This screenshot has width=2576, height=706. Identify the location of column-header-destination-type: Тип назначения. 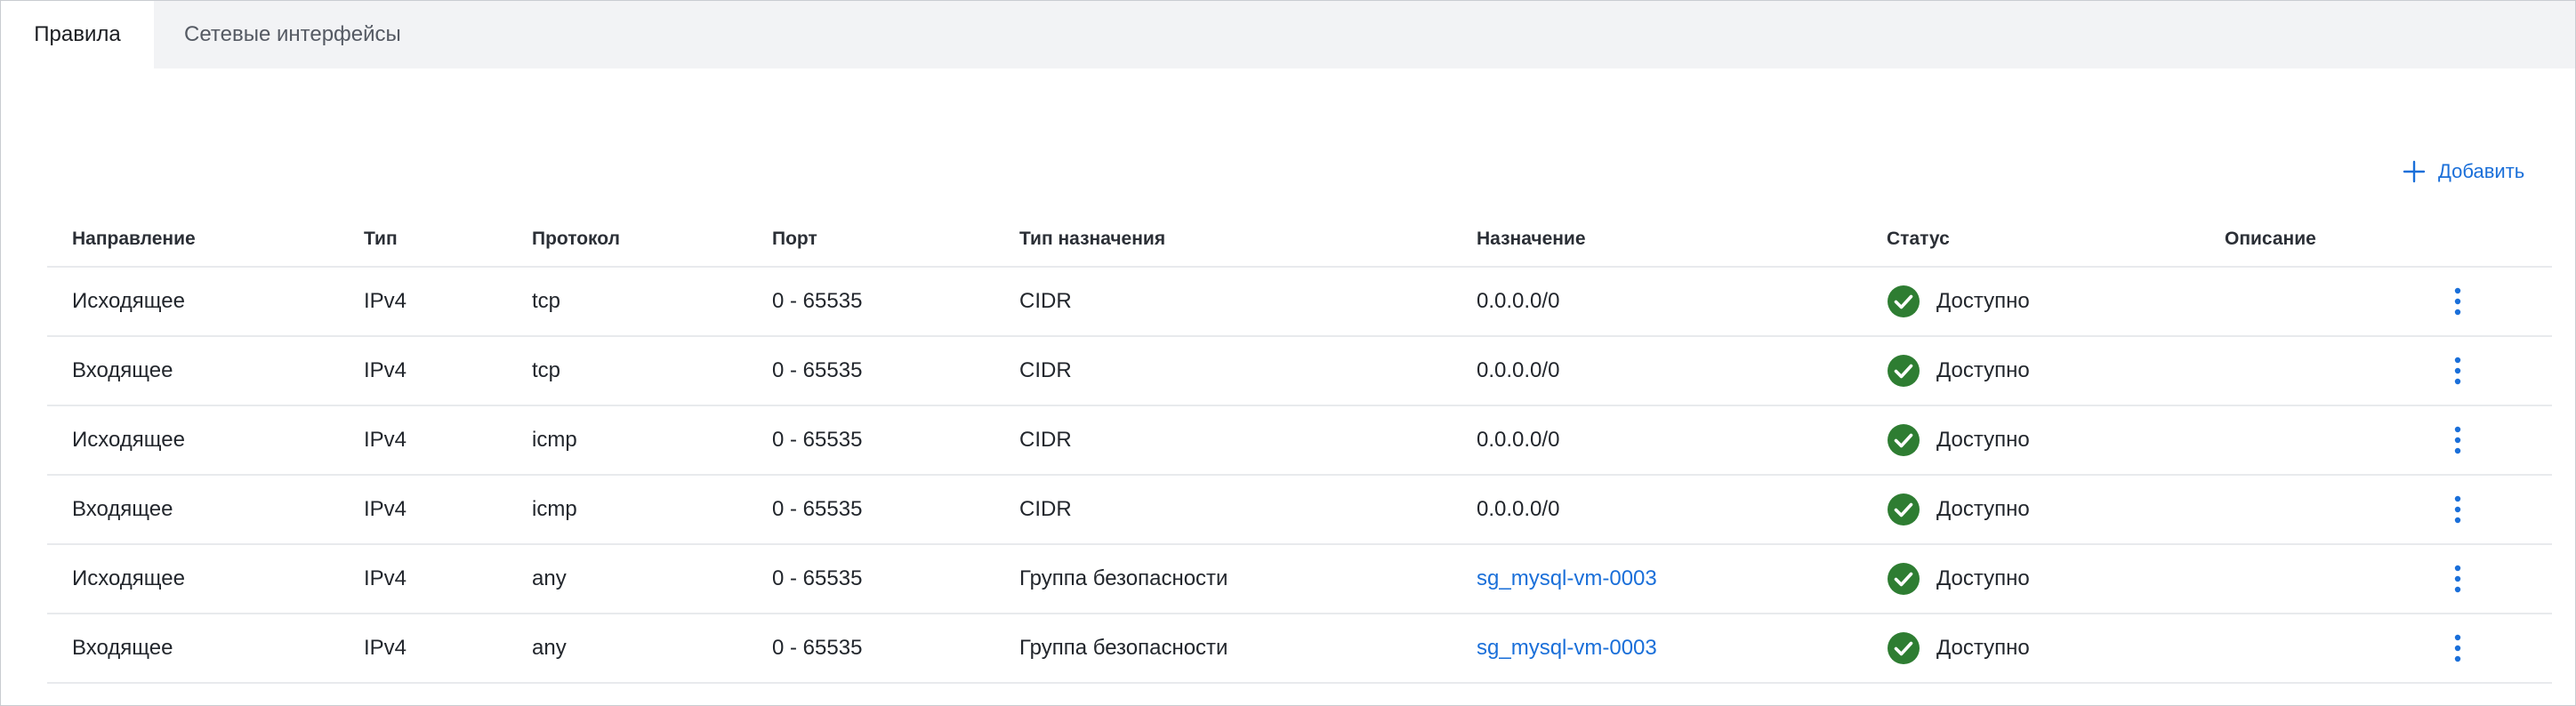
(1092, 239).